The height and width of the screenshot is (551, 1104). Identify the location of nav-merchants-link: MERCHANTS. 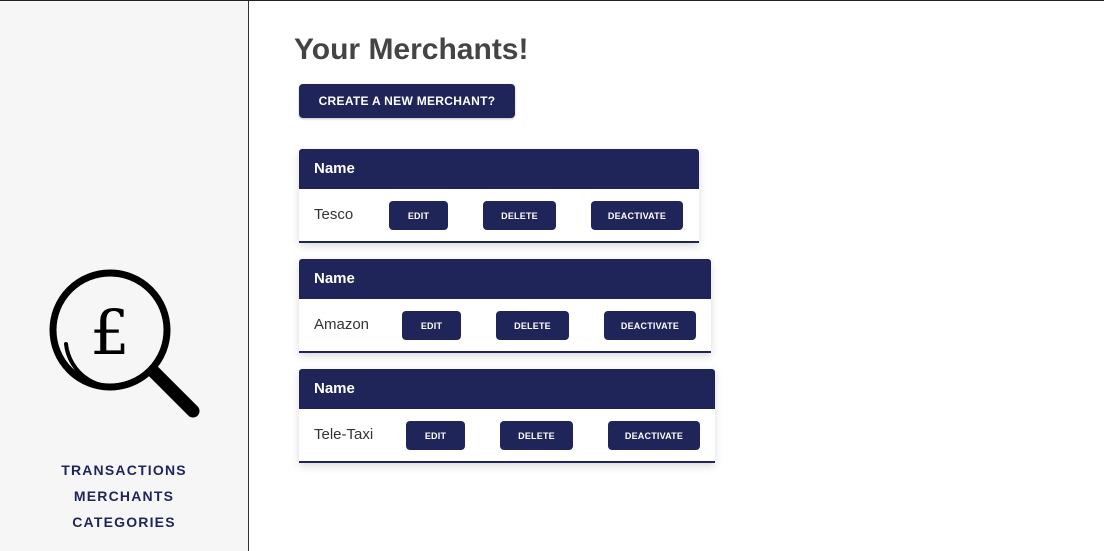
(124, 496).